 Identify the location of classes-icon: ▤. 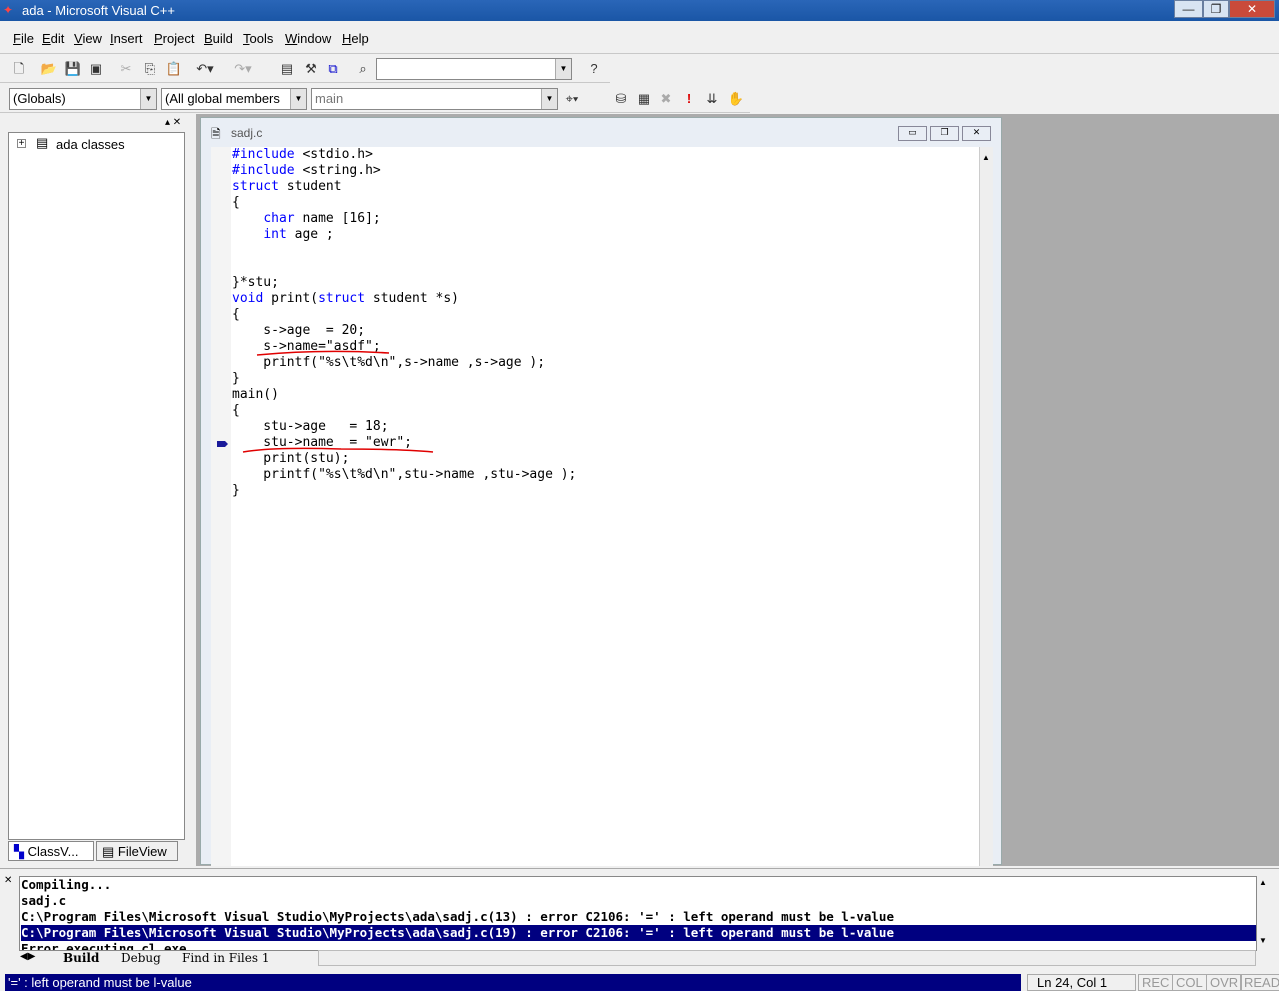
(42, 142).